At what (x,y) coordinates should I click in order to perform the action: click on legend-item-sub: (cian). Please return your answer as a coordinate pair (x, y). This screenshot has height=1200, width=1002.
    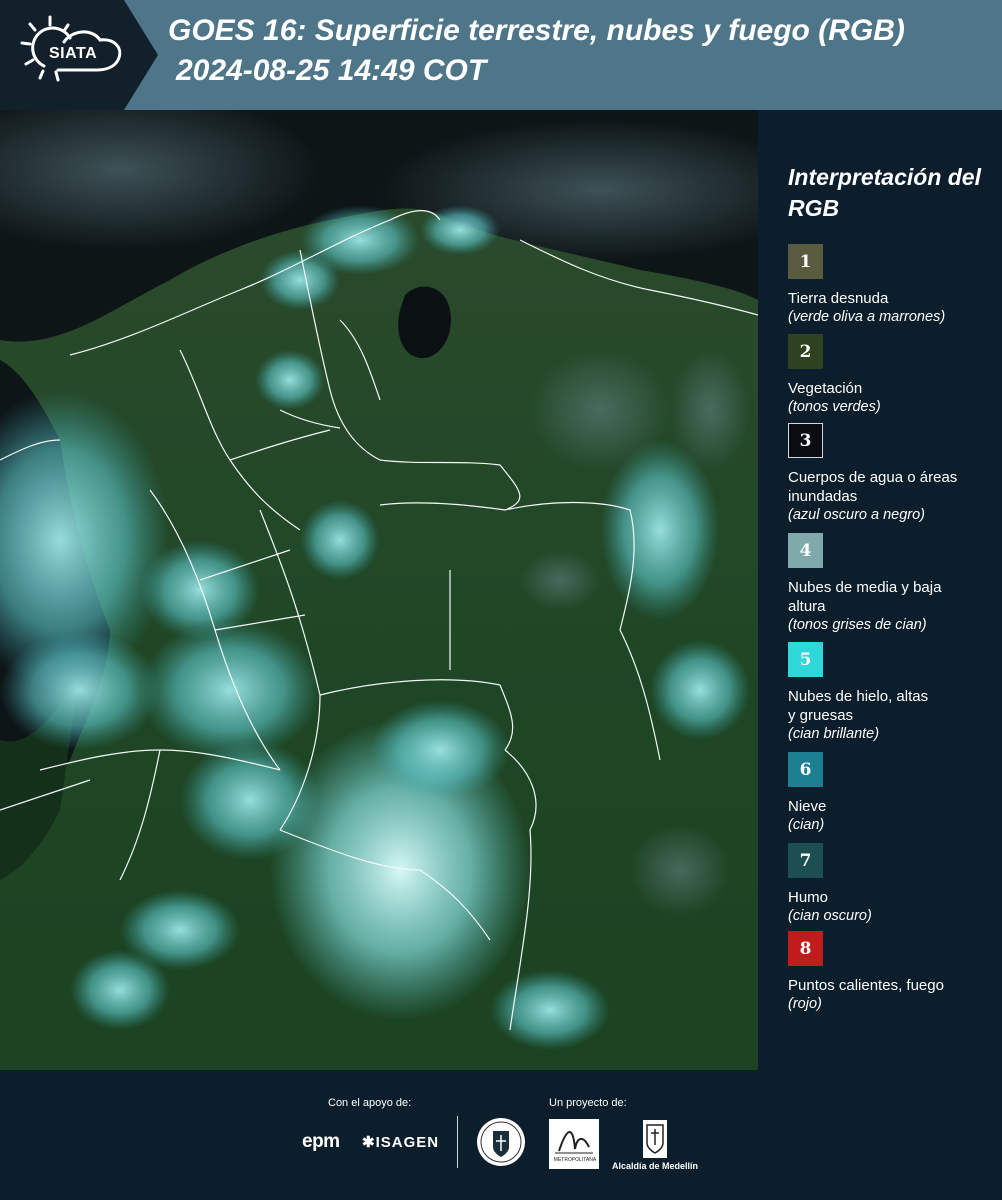
    Looking at the image, I should click on (806, 825).